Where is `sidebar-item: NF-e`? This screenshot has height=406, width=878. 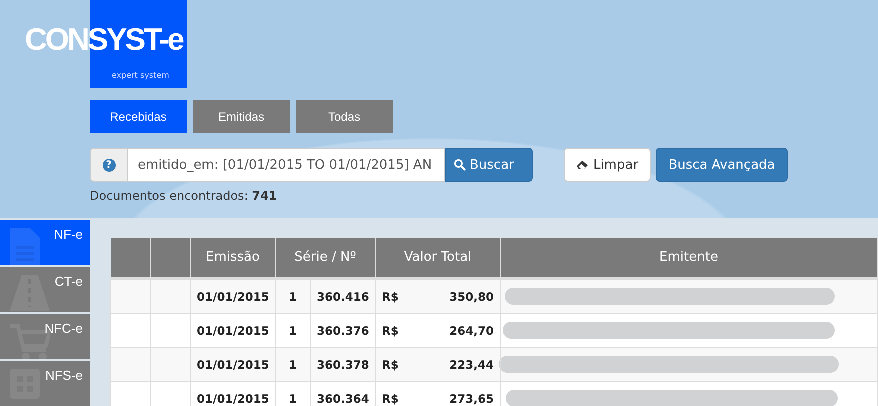 sidebar-item: NF-e is located at coordinates (45, 242).